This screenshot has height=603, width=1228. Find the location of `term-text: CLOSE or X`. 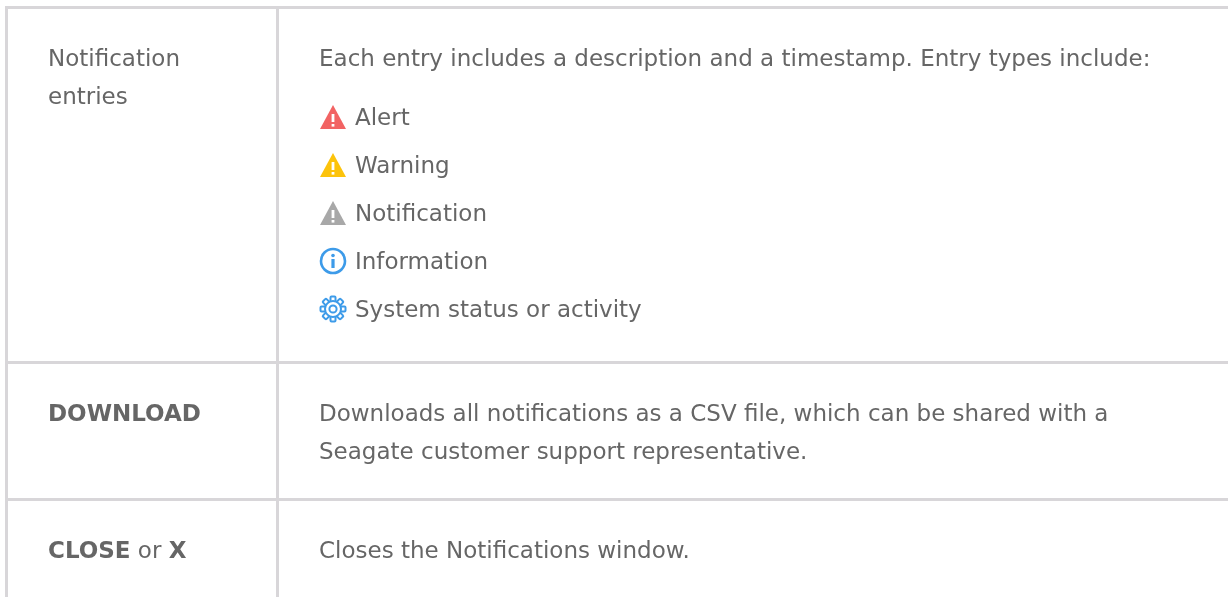

term-text: CLOSE or X is located at coordinates (117, 550).